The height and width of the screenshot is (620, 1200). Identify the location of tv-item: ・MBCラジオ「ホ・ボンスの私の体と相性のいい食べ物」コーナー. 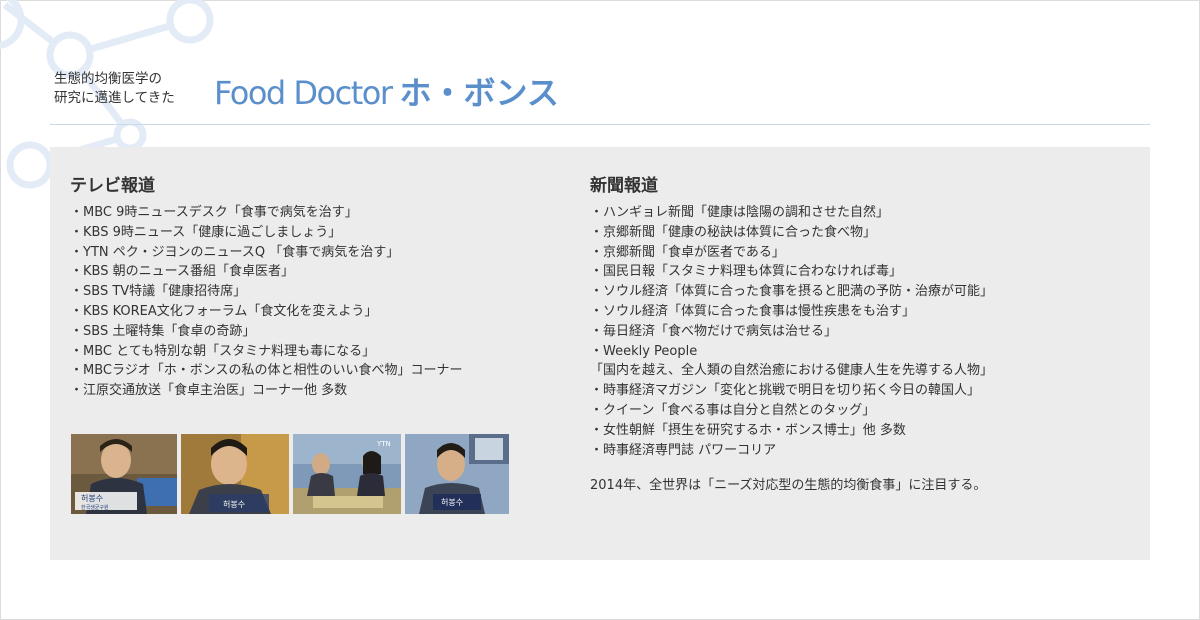
(266, 371).